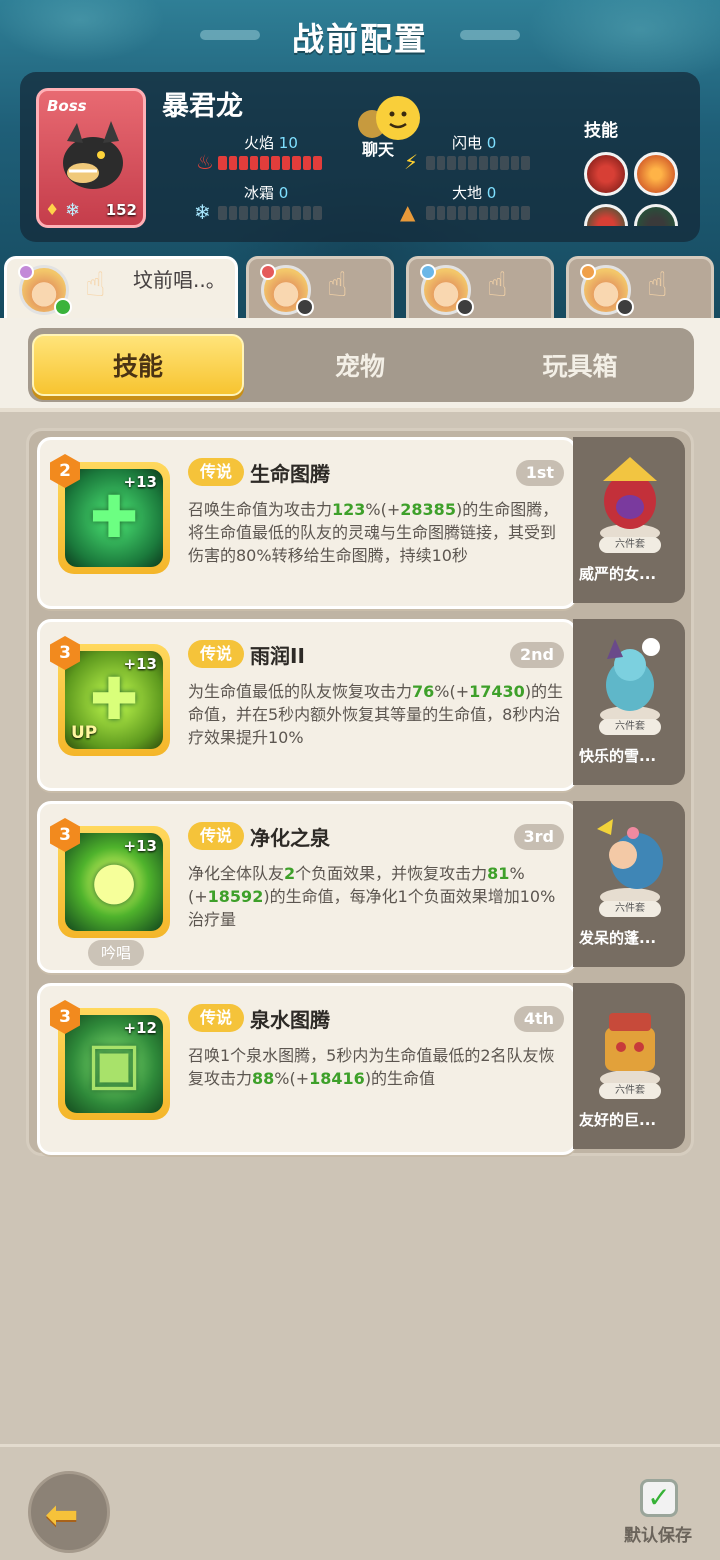  I want to click on skill-value-highlight: 2, so click(290, 873).